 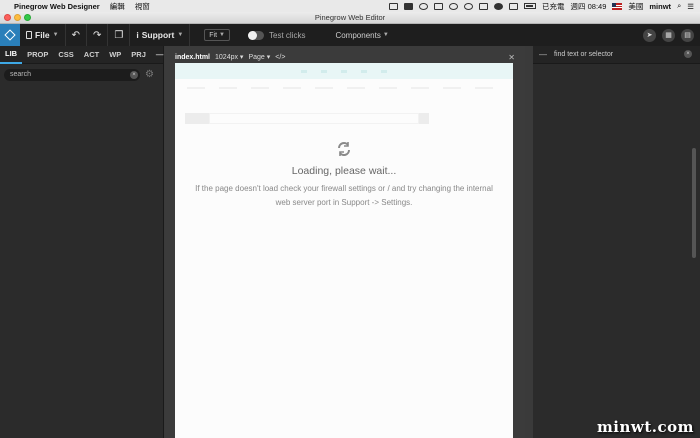 What do you see at coordinates (192, 57) in the screenshot?
I see `document-tab: index.html` at bounding box center [192, 57].